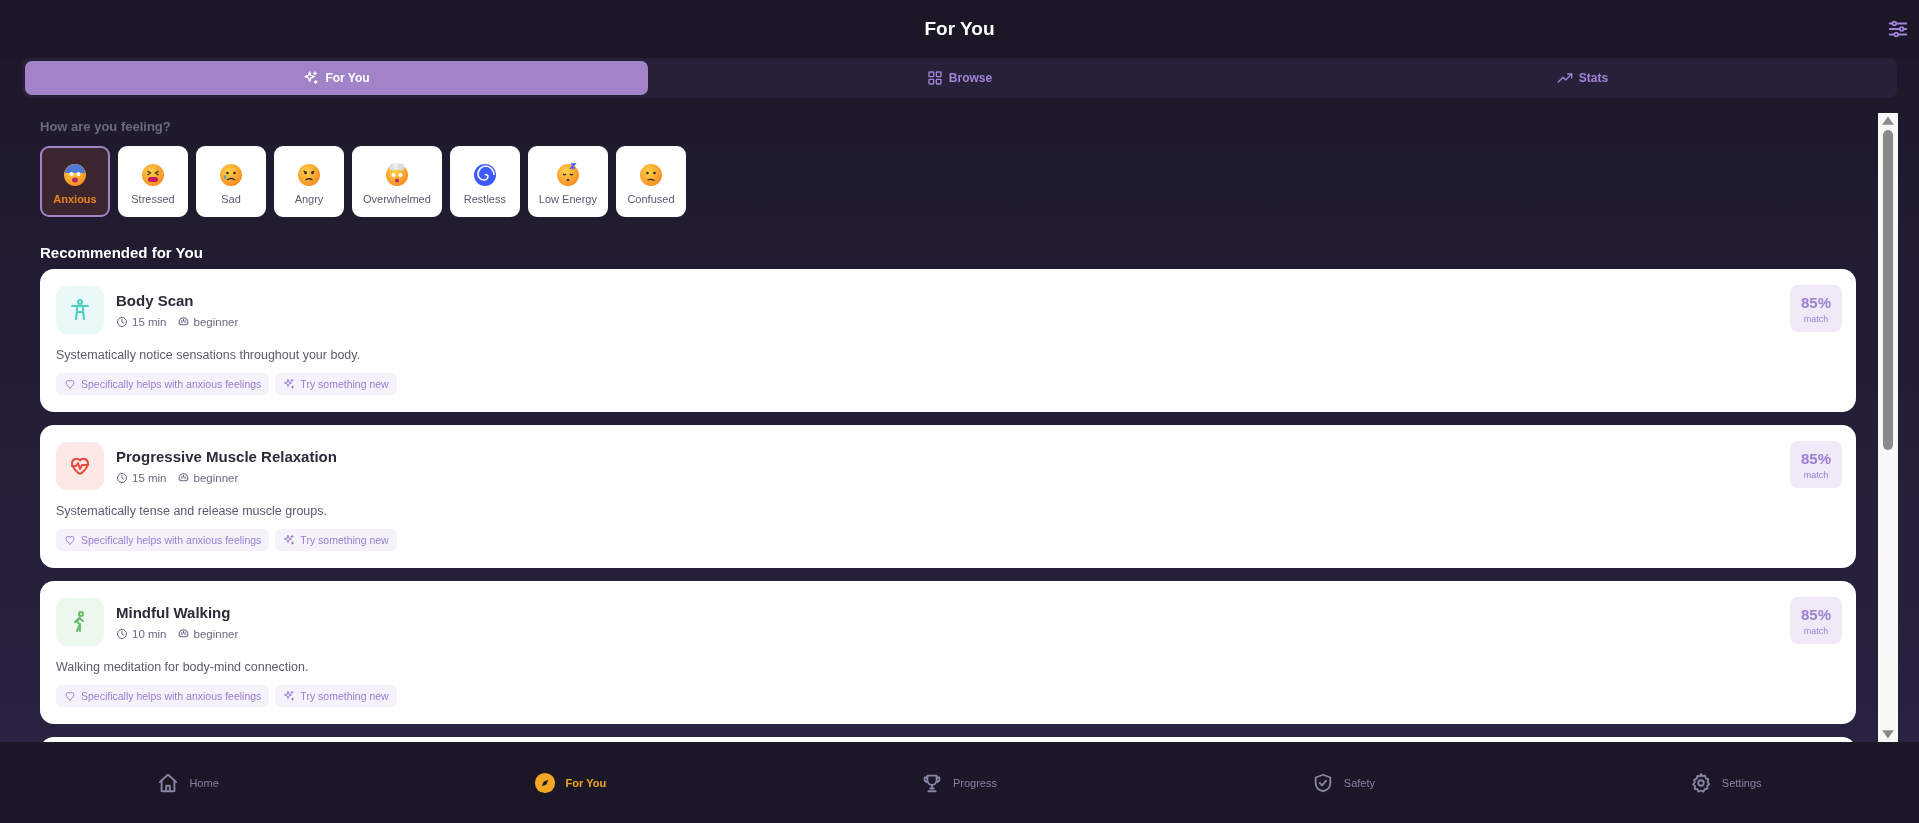 This screenshot has height=823, width=1919. Describe the element at coordinates (1564, 78) in the screenshot. I see `chart-icon` at that location.